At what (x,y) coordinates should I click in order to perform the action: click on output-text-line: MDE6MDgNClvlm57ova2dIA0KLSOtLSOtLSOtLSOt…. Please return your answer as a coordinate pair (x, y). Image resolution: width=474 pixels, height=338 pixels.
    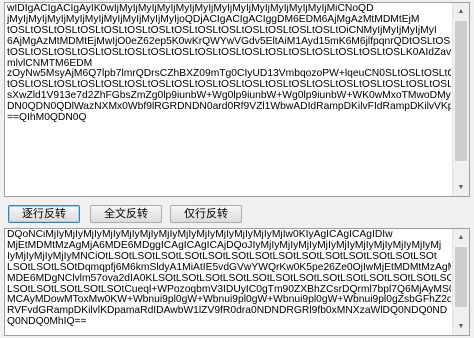
    Looking at the image, I should click on (229, 278).